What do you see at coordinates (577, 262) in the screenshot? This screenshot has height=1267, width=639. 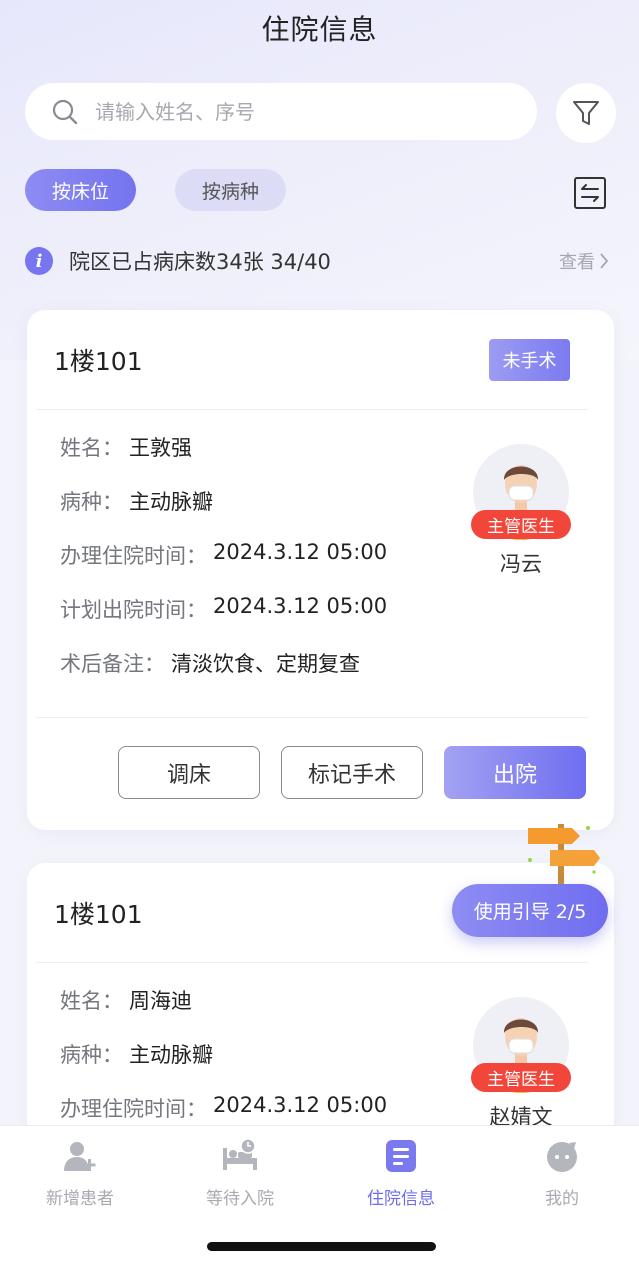 I see `view-link-label: 查看` at bounding box center [577, 262].